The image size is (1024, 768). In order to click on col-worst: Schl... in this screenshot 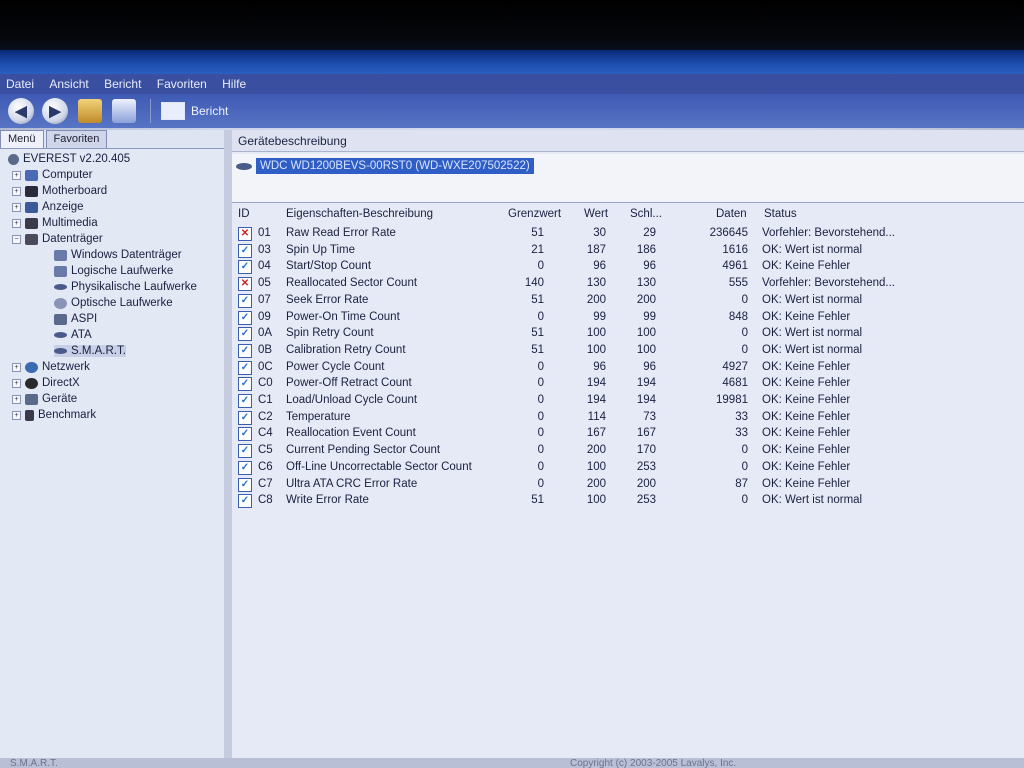, I will do `click(646, 214)`.